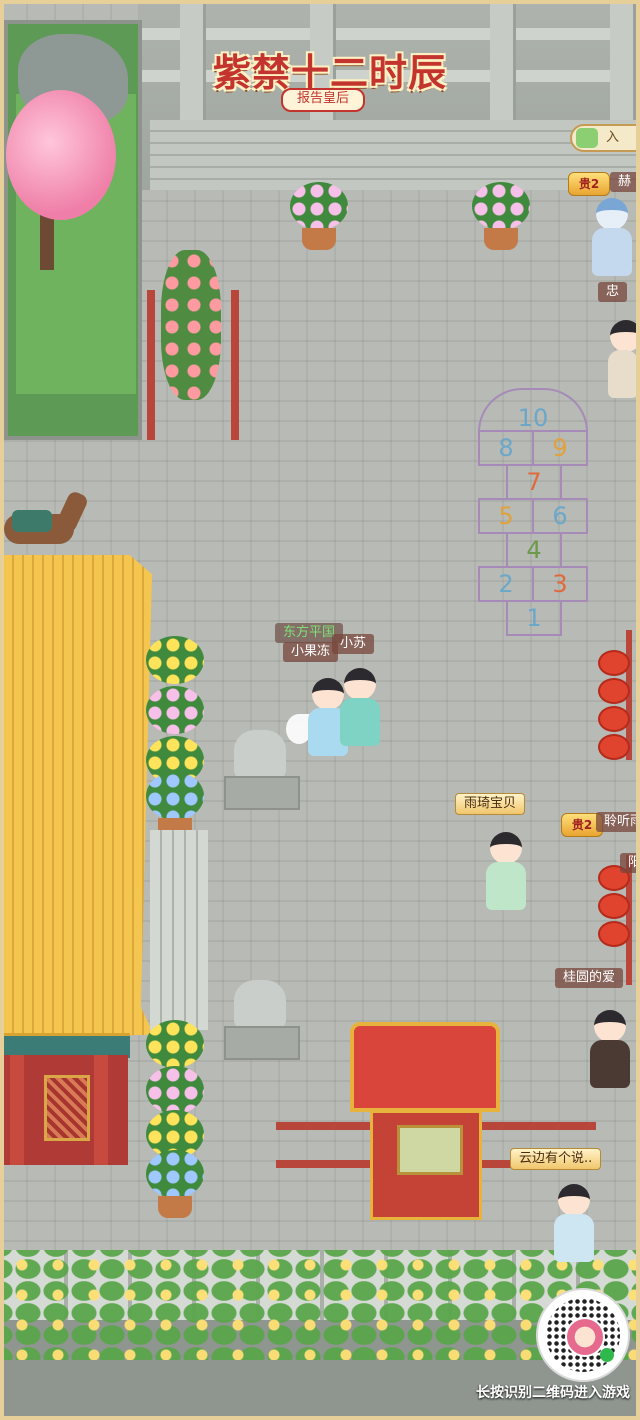 The height and width of the screenshot is (1420, 640). I want to click on player-character-yuqi, so click(506, 872).